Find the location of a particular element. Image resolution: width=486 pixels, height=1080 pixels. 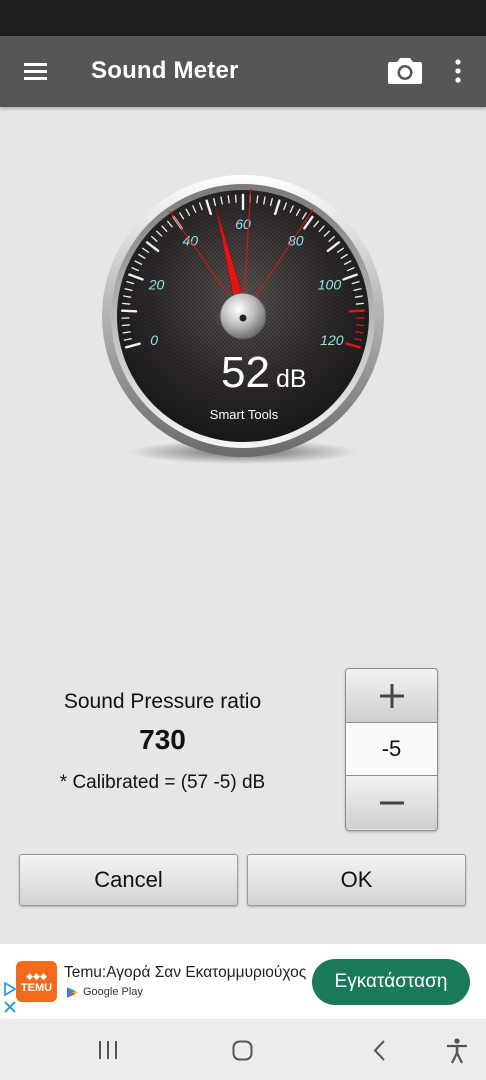

gauge-reading-value: 52 is located at coordinates (245, 372).